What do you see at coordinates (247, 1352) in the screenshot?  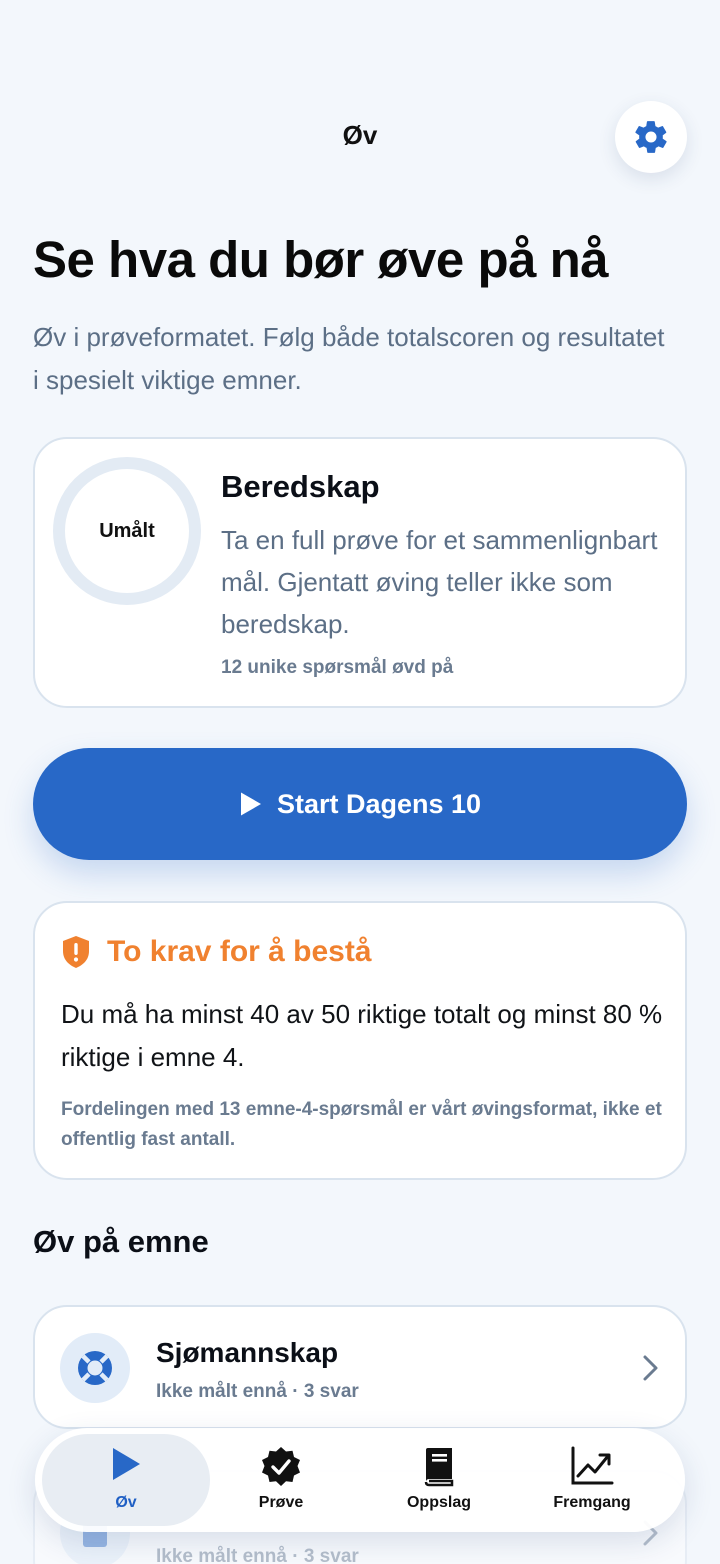 I see `topic-title: Sjømannskap` at bounding box center [247, 1352].